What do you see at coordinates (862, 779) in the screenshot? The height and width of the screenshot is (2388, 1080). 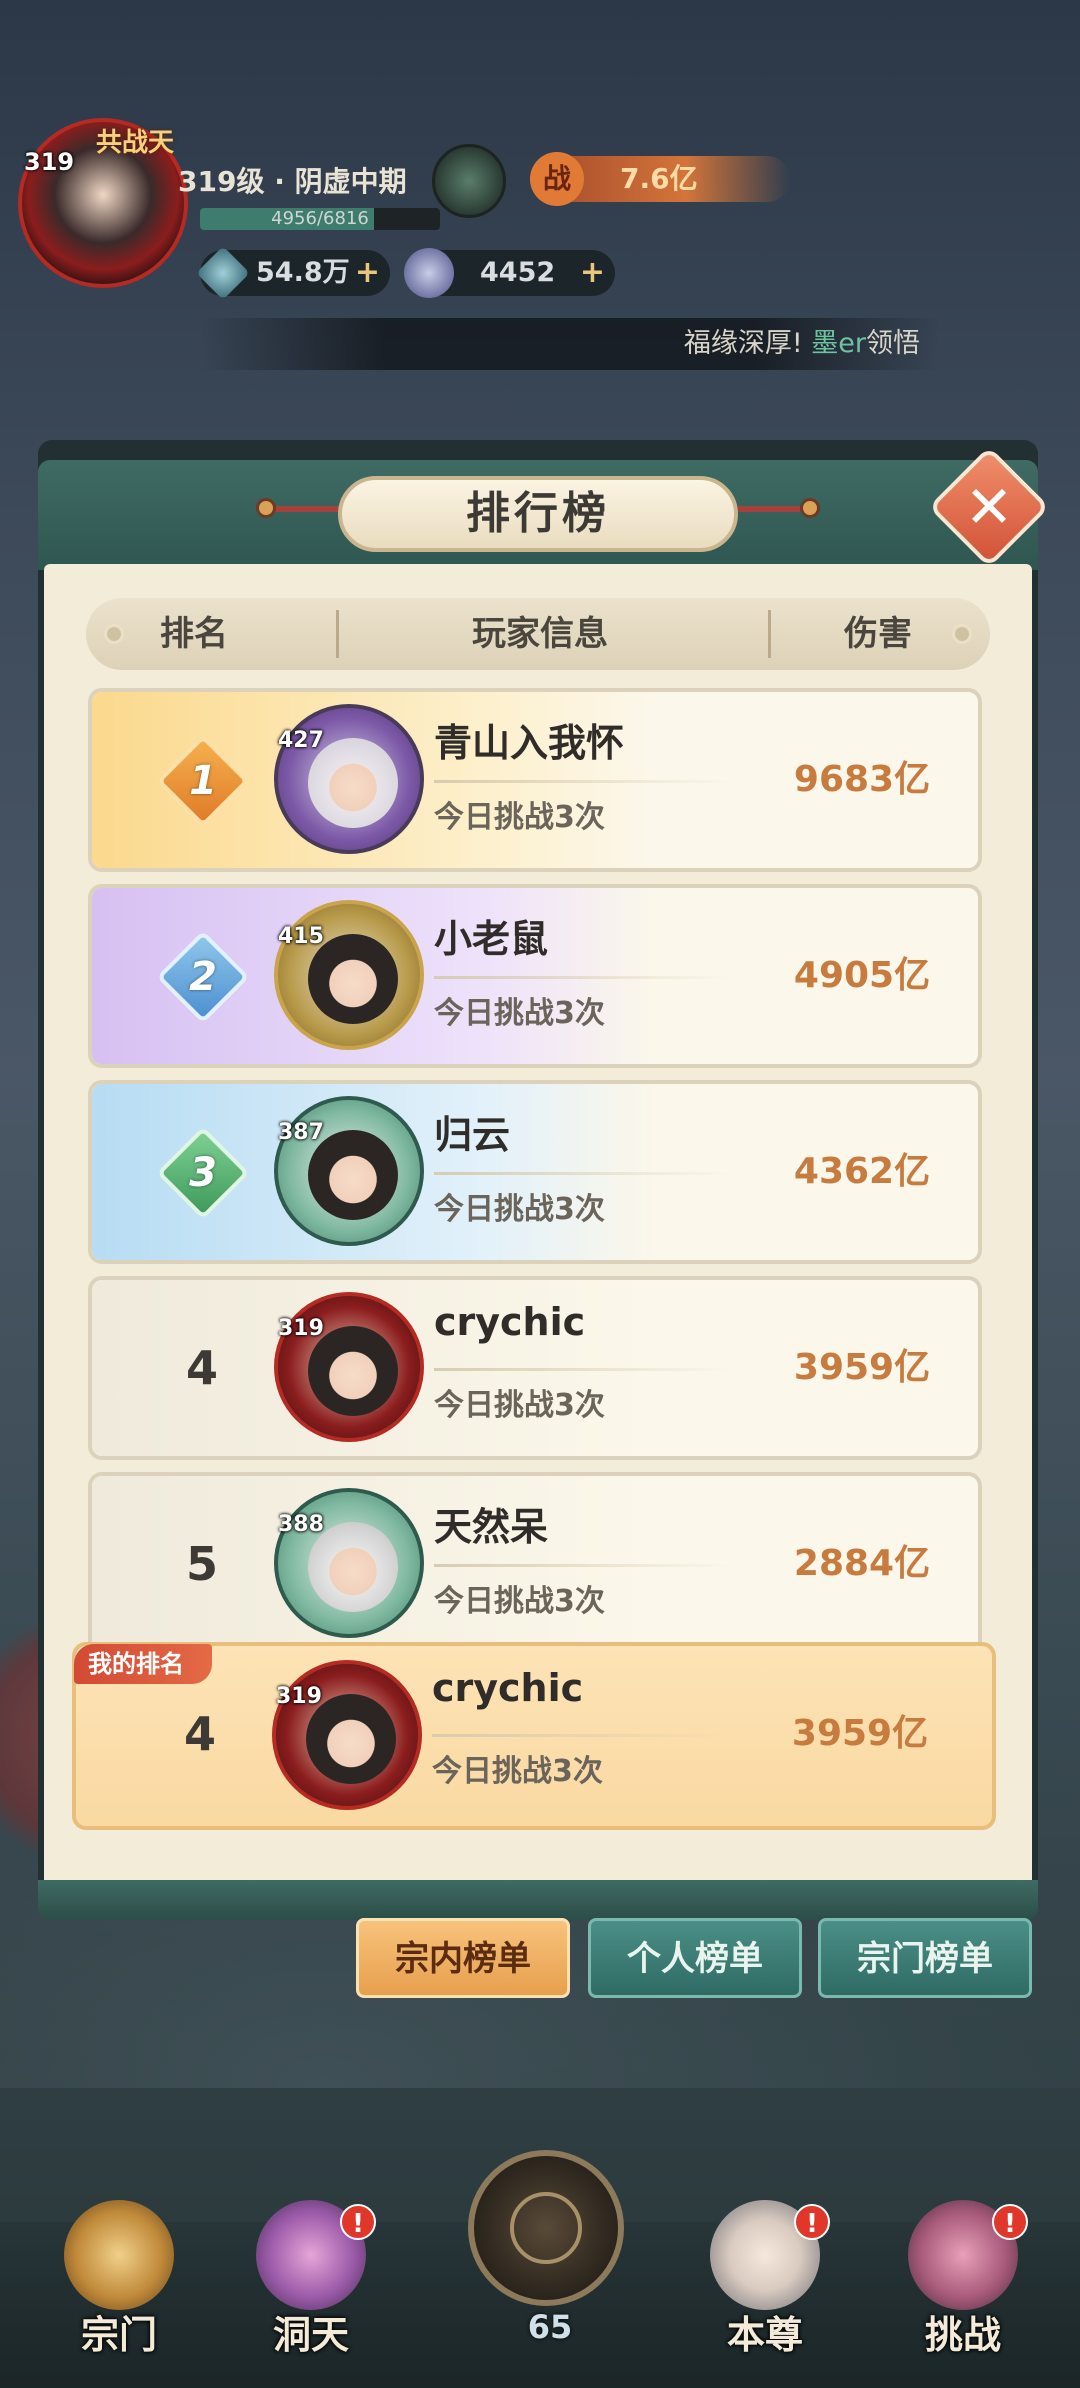 I see `damage-value: 9683亿` at bounding box center [862, 779].